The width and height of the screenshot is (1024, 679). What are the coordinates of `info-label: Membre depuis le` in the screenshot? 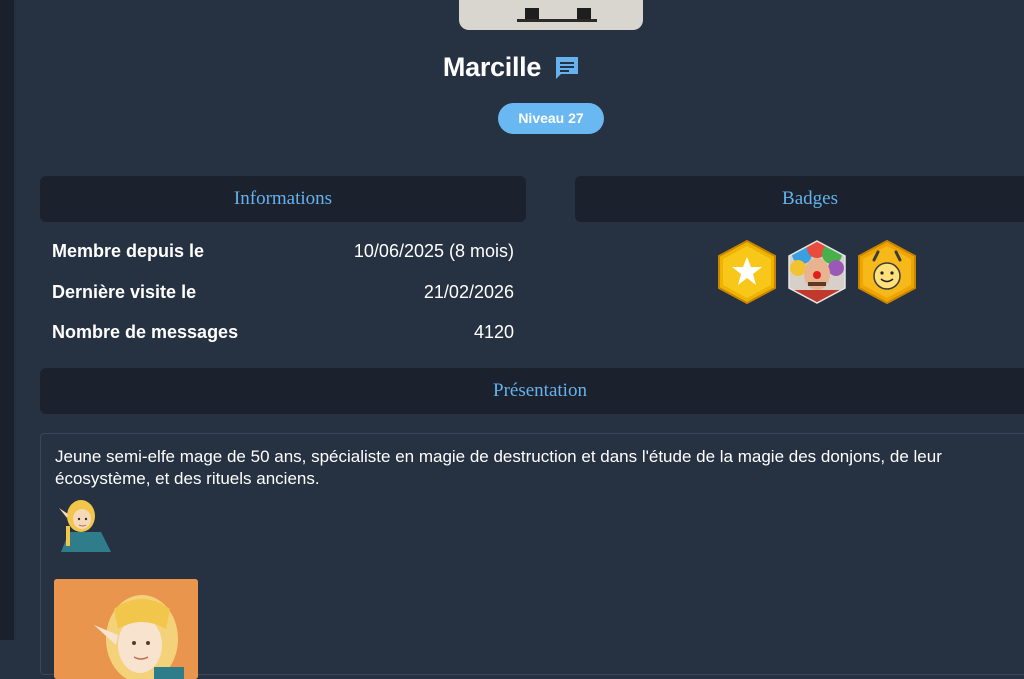 It's located at (128, 251).